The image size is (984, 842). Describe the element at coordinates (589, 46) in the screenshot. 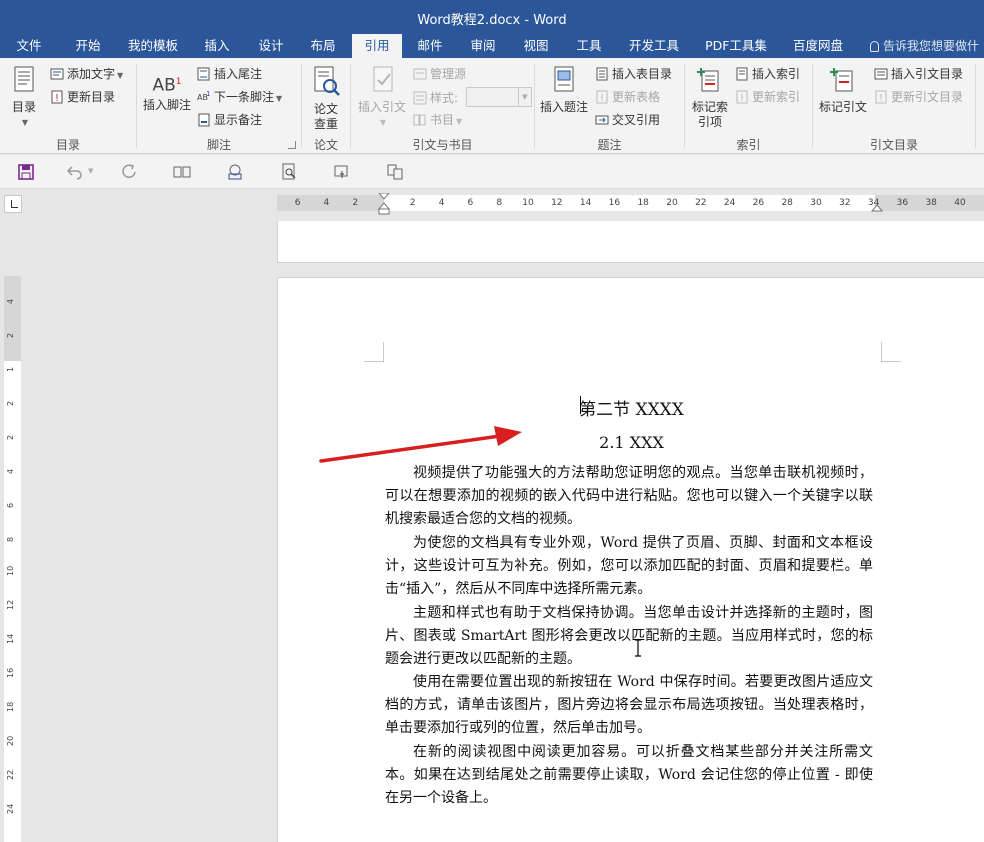

I see `tab-tools: 工具` at that location.